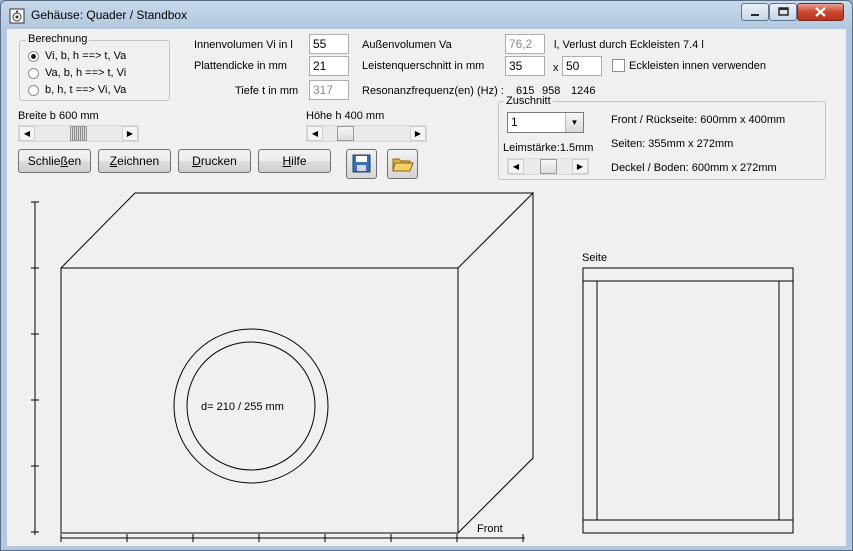 Image resolution: width=853 pixels, height=551 pixels. What do you see at coordinates (755, 12) in the screenshot?
I see `minimize-button` at bounding box center [755, 12].